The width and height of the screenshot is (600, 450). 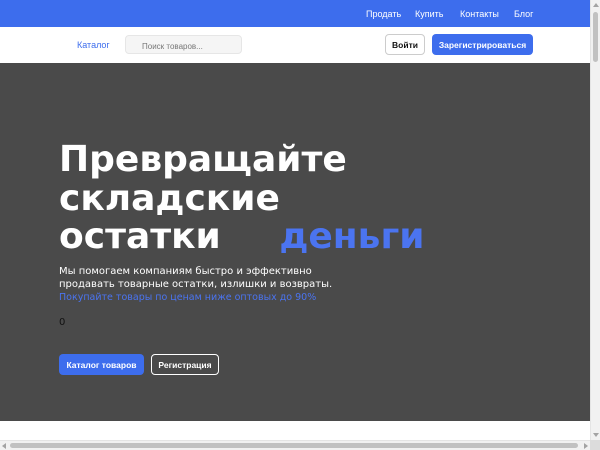 I want to click on horizontal-scrollbar, so click(x=295, y=445).